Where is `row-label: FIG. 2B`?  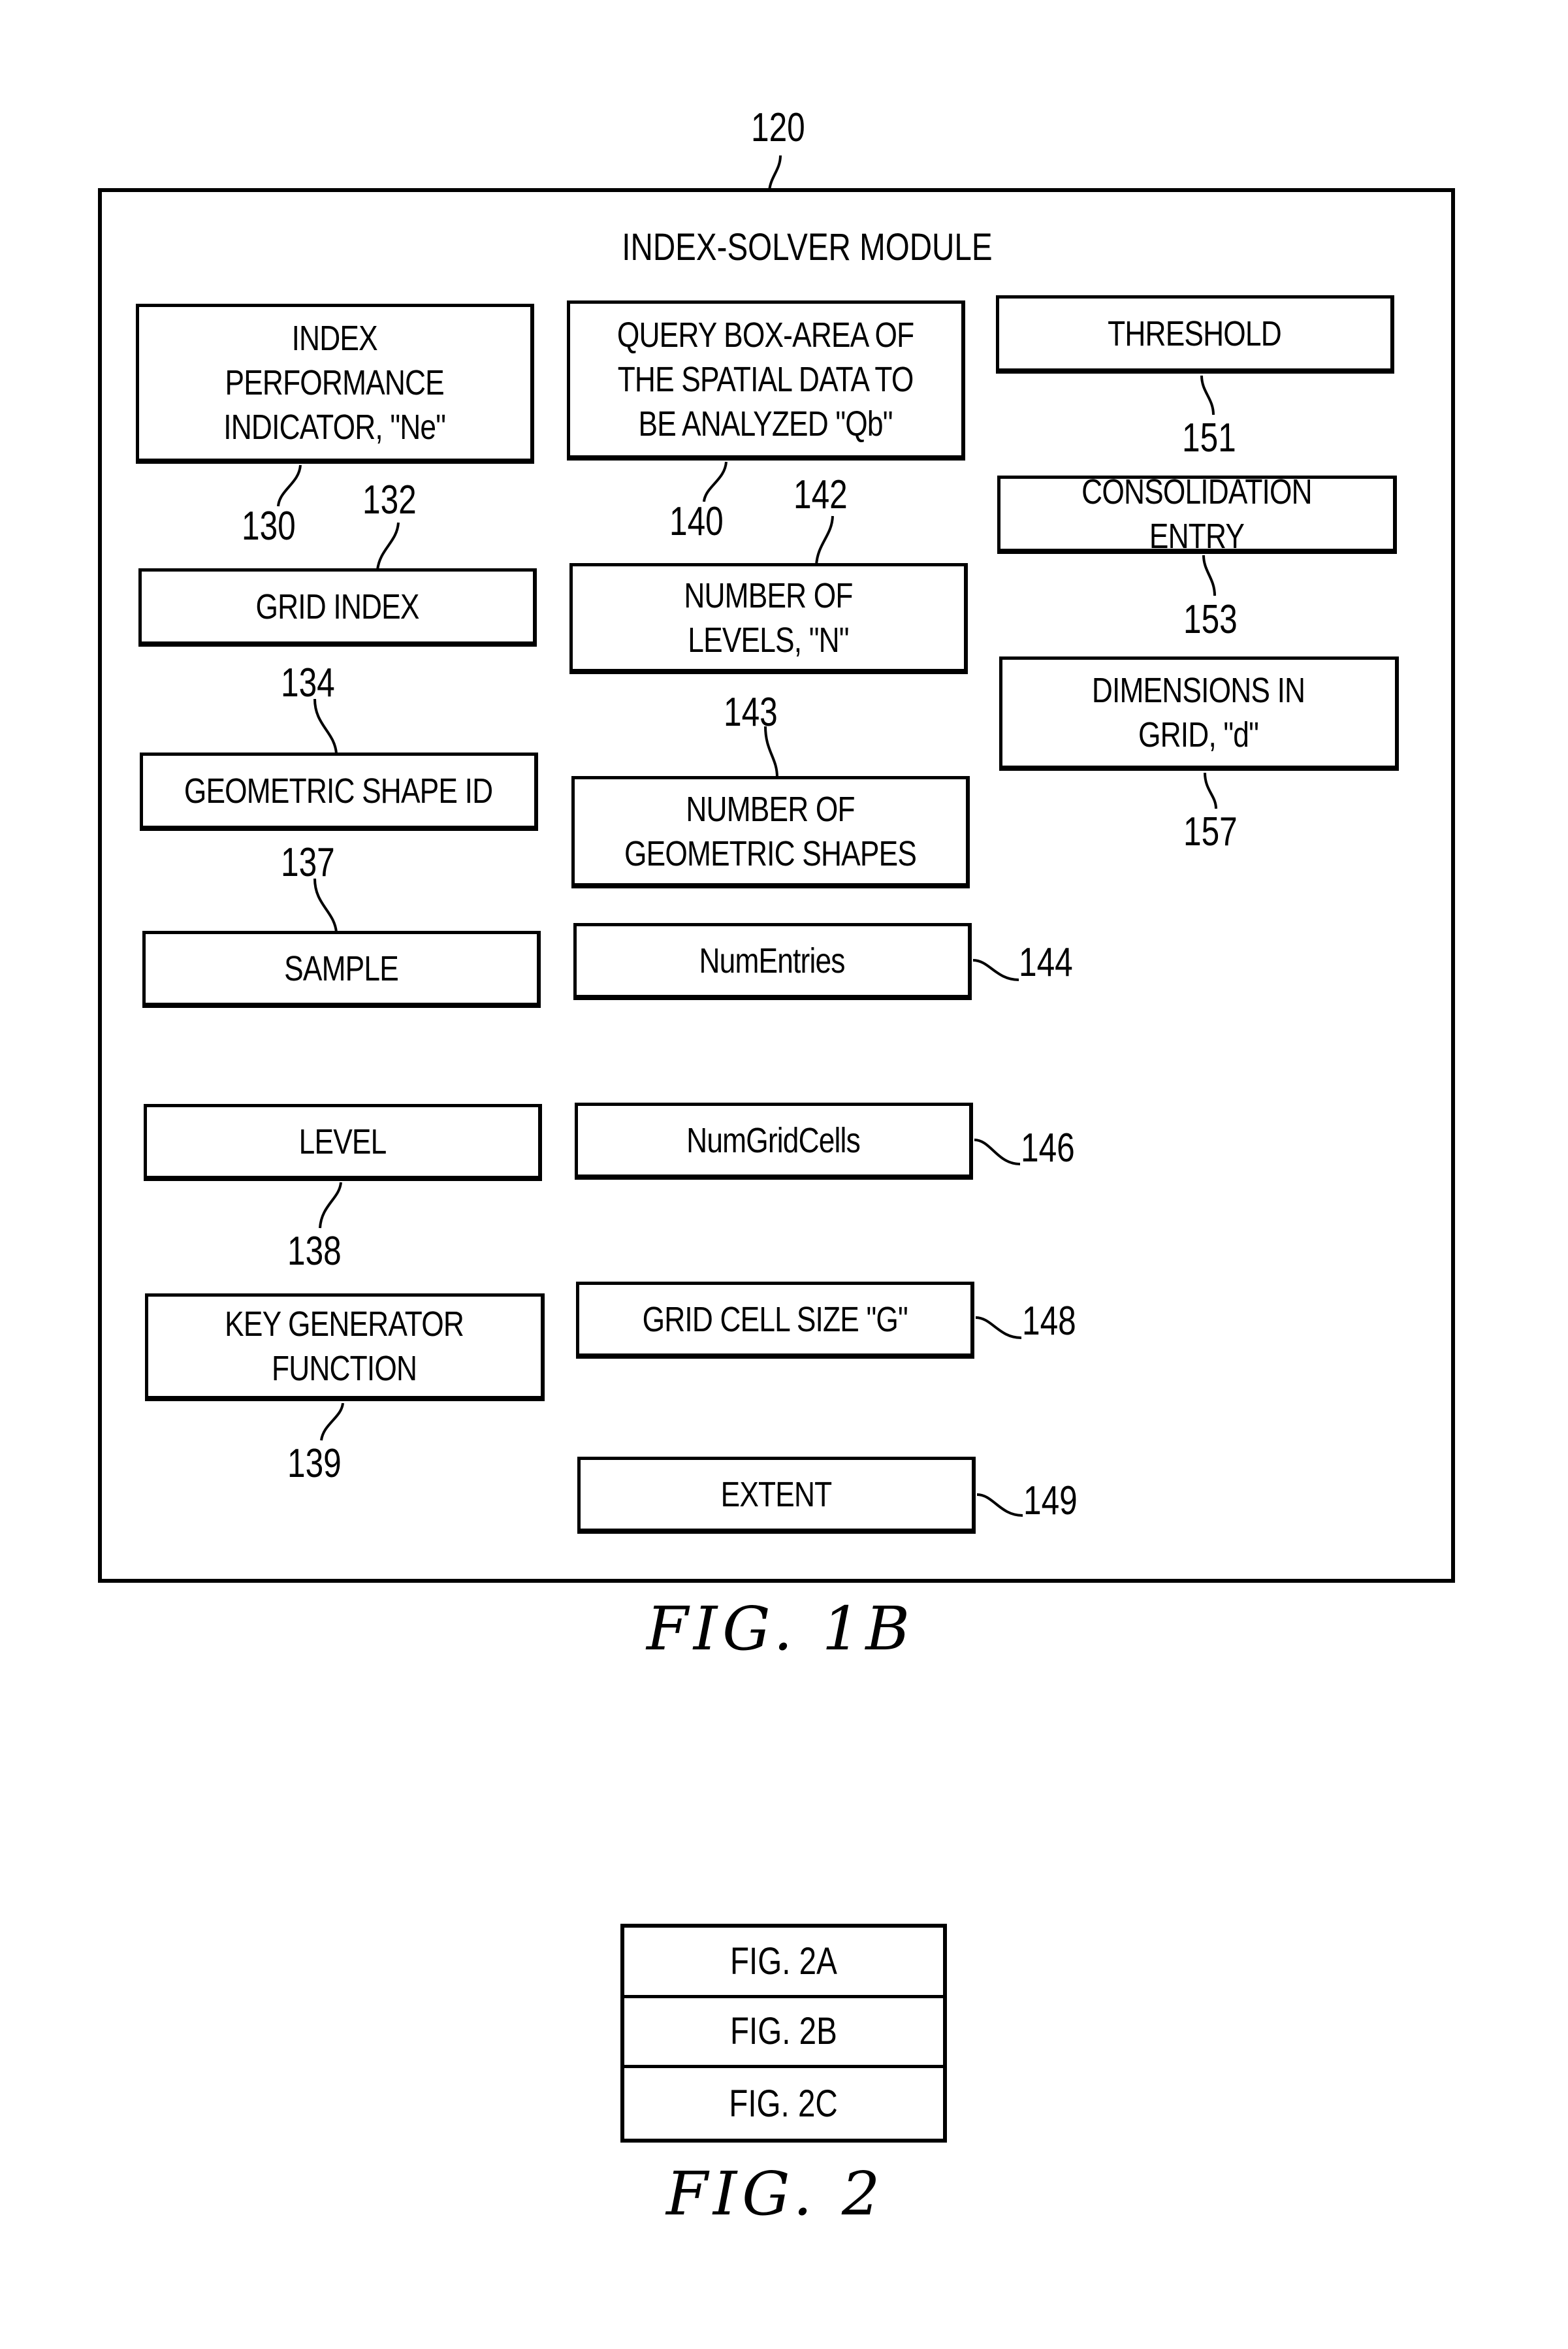 row-label: FIG. 2B is located at coordinates (783, 2031).